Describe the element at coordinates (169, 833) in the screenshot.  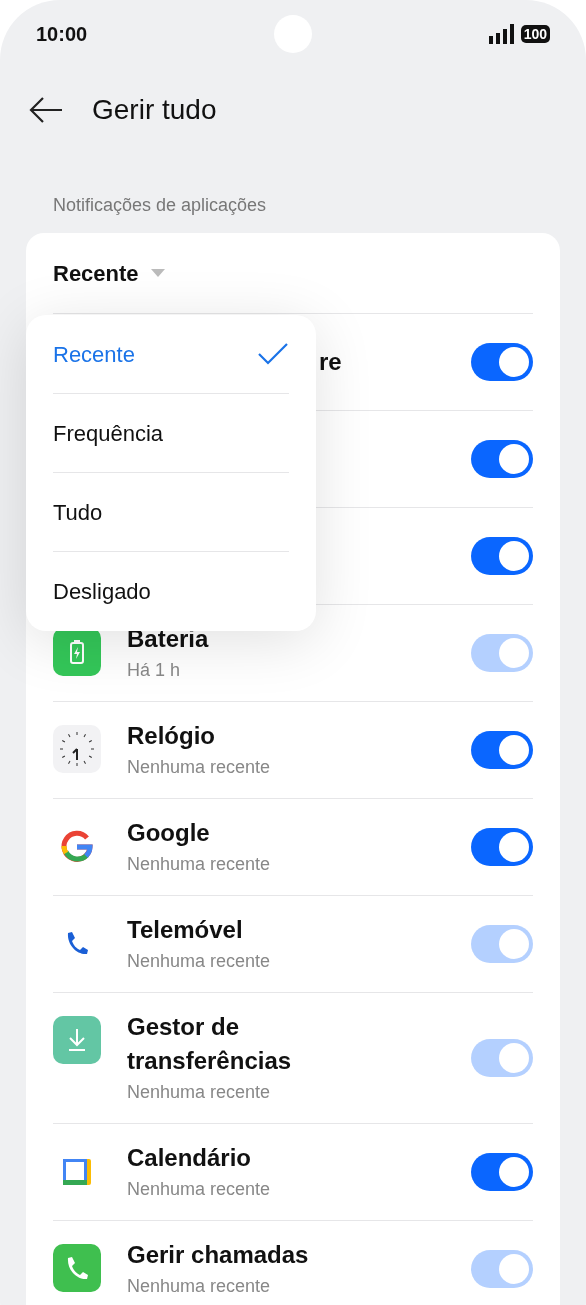
I see `app-name: Google` at that location.